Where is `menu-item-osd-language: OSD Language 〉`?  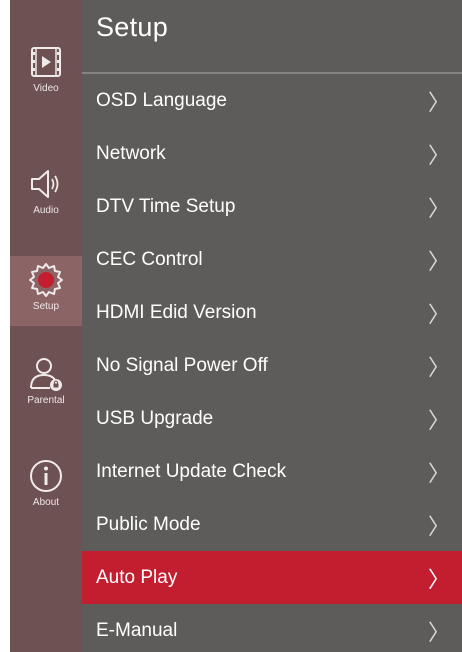 menu-item-osd-language: OSD Language 〉 is located at coordinates (272, 100).